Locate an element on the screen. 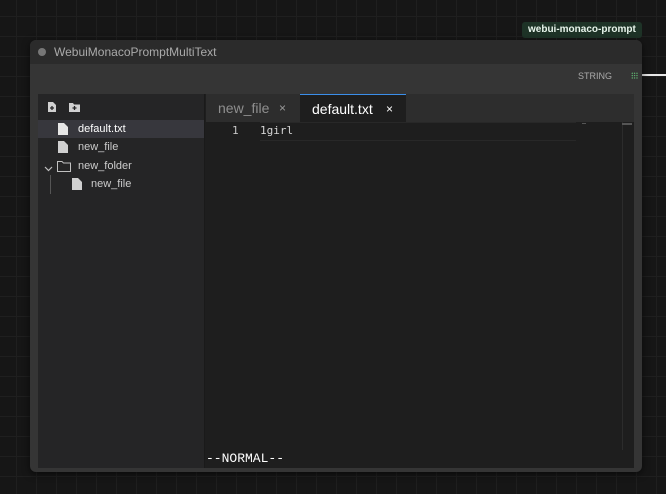 This screenshot has width=666, height=494. line-number: 1 is located at coordinates (235, 130).